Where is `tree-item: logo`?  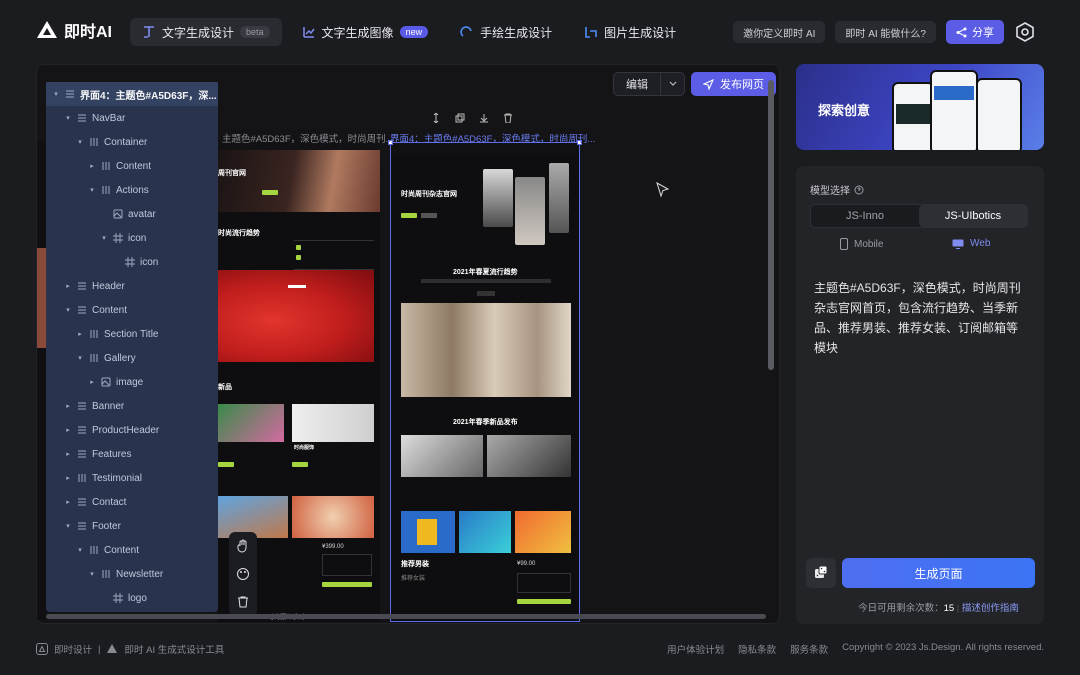
tree-item: logo is located at coordinates (96, 598).